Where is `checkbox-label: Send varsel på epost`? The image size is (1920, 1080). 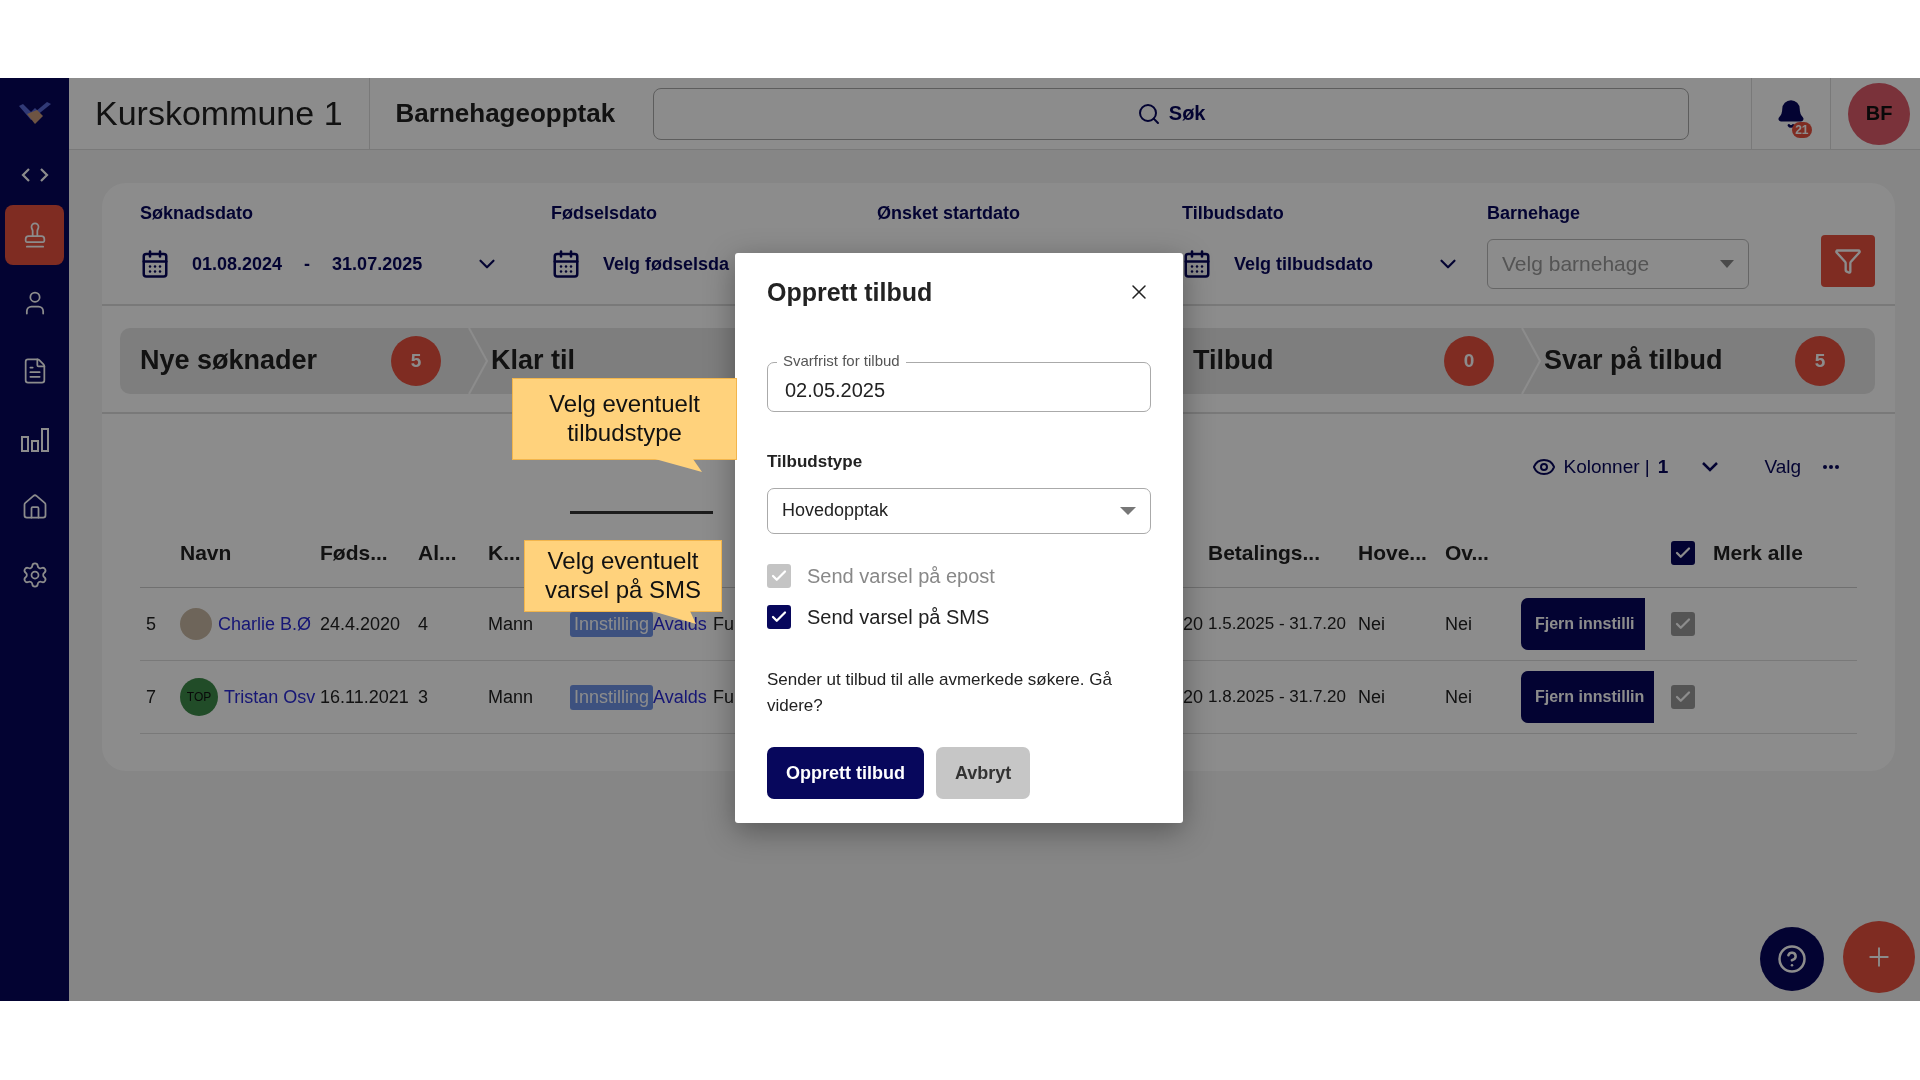 checkbox-label: Send varsel på epost is located at coordinates (901, 576).